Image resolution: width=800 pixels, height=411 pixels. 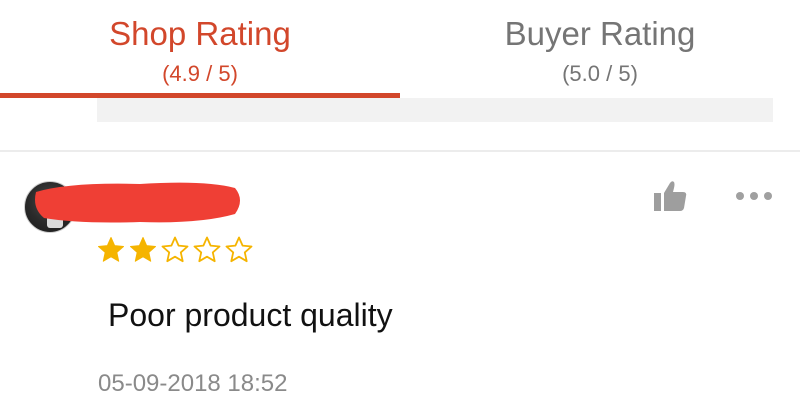 What do you see at coordinates (200, 73) in the screenshot?
I see `tab-shop-rating-score: (4.9 / 5)` at bounding box center [200, 73].